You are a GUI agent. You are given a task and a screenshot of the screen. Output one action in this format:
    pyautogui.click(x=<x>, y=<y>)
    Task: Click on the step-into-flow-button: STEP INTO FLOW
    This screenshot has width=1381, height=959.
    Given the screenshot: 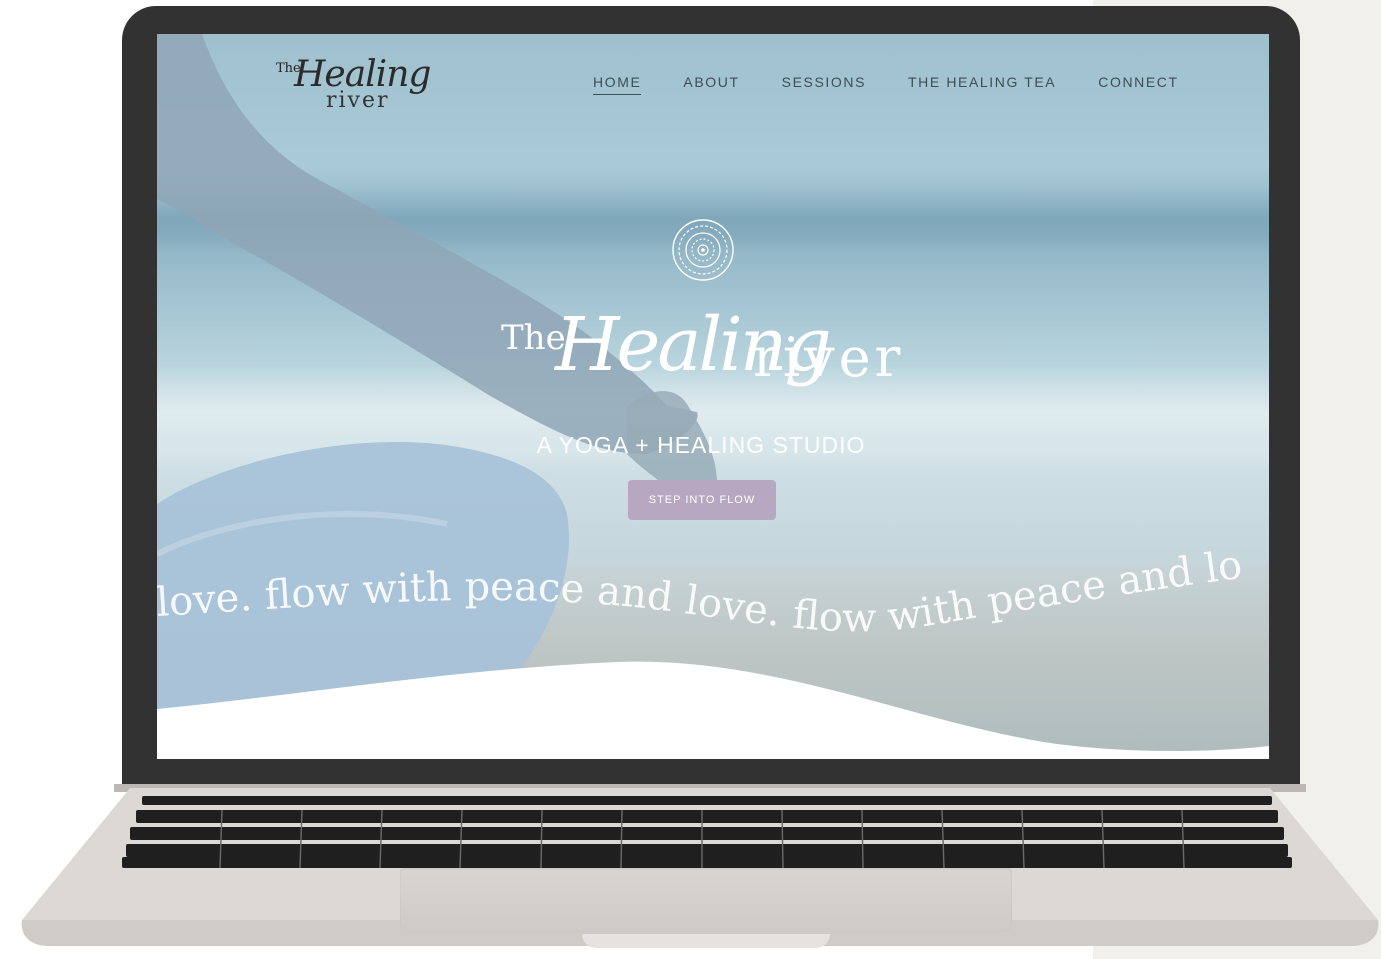 What is the action you would take?
    pyautogui.click(x=702, y=500)
    